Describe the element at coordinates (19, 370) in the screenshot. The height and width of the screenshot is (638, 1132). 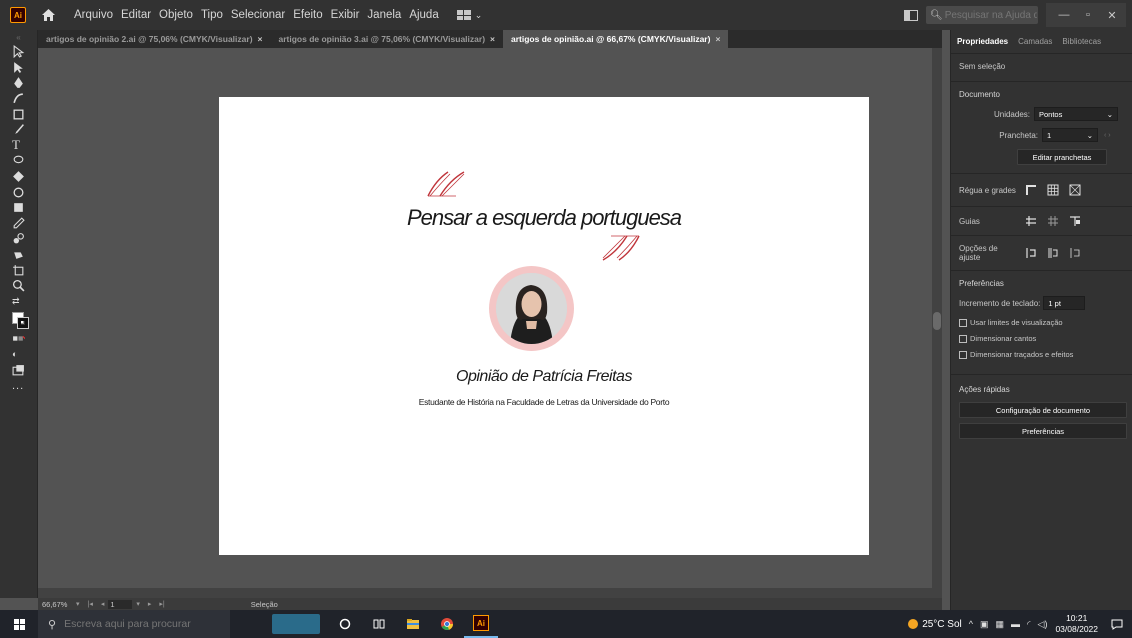
I see `screen-mode-icon` at that location.